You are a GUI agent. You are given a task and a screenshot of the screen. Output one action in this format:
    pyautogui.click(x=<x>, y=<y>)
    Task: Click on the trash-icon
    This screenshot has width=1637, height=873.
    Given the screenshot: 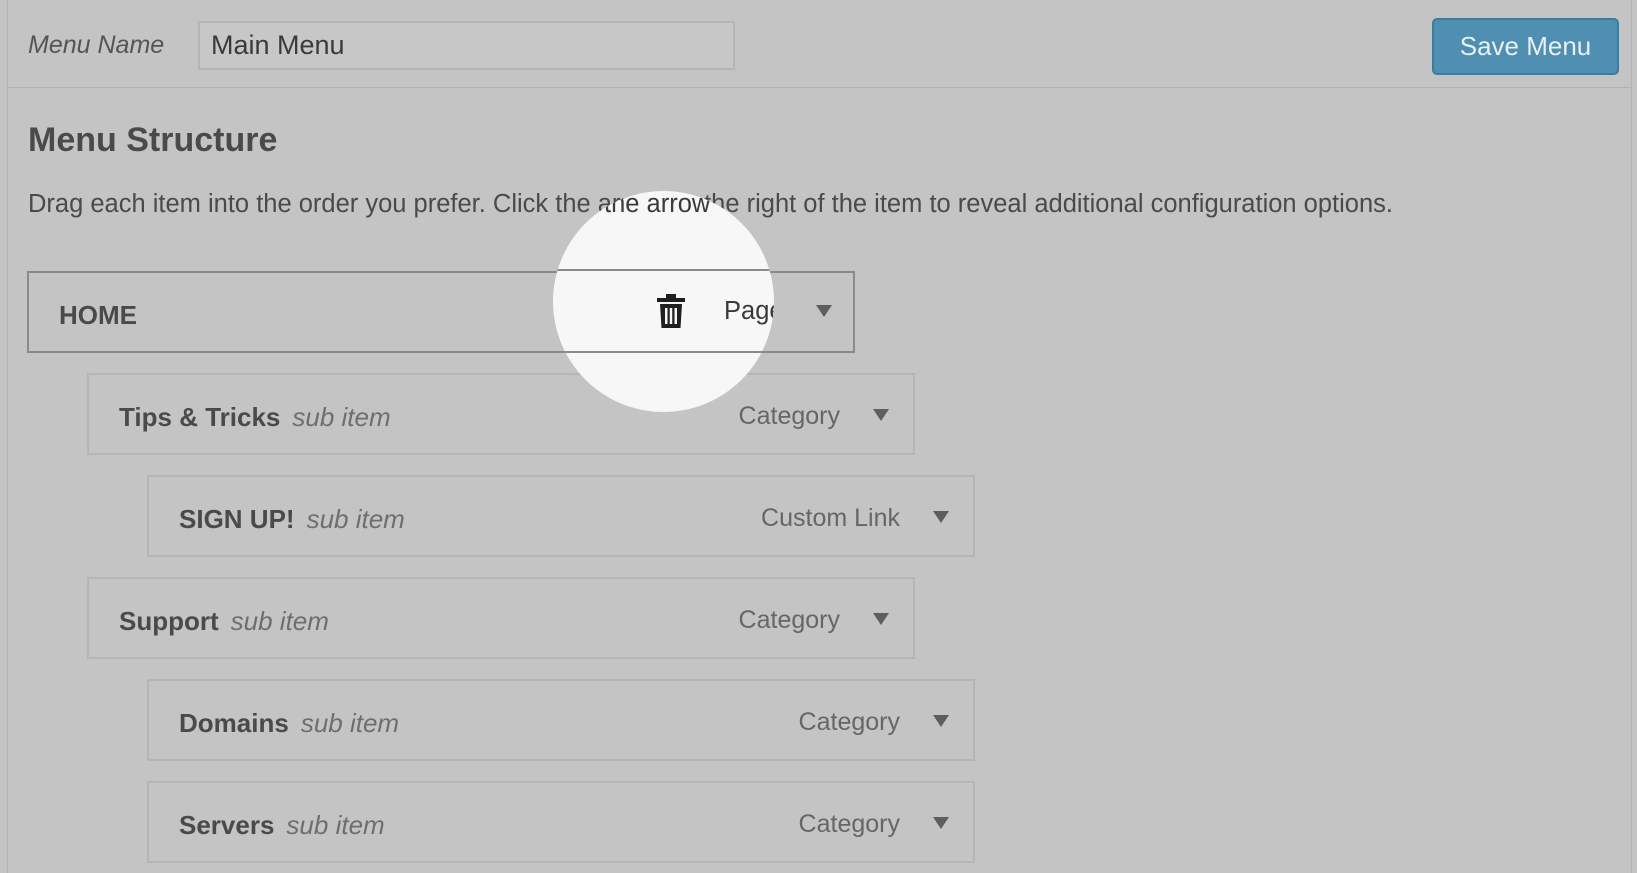 What is the action you would take?
    pyautogui.click(x=671, y=311)
    